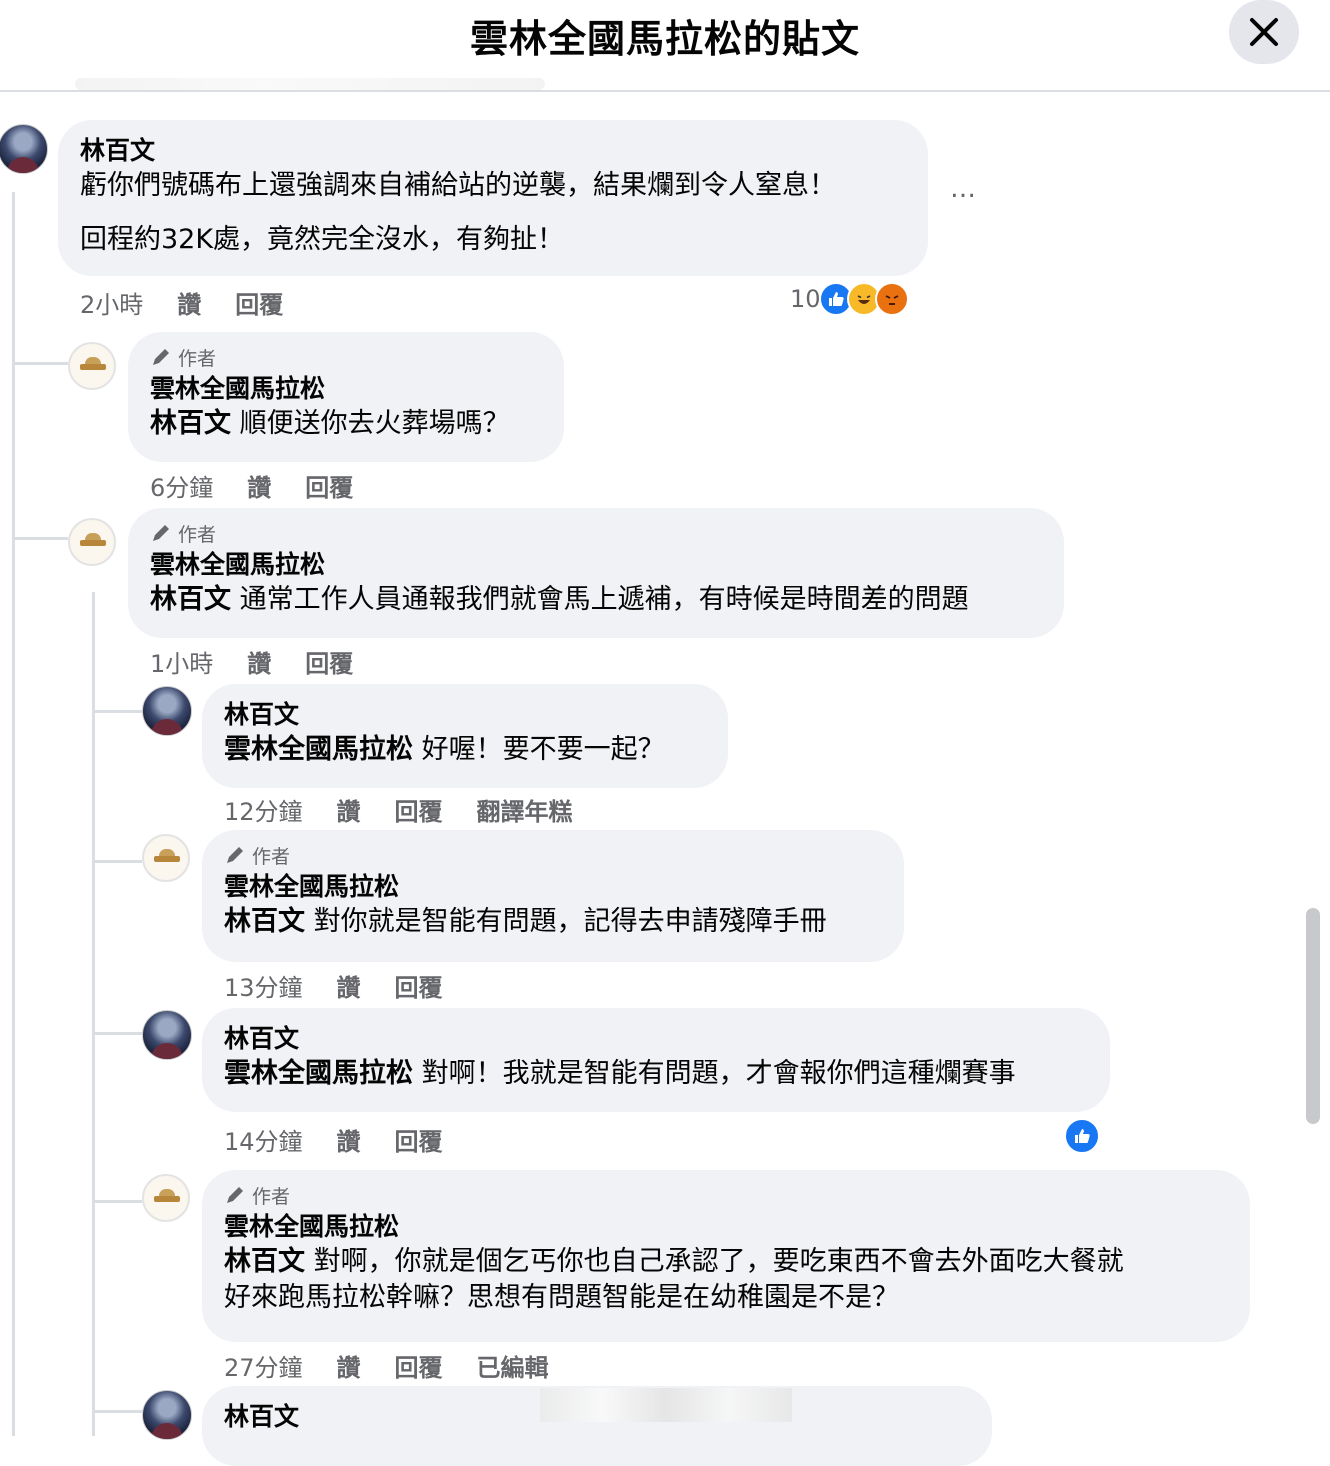 This screenshot has width=1330, height=1466. Describe the element at coordinates (513, 1365) in the screenshot. I see `edited-label: 已編輯` at that location.